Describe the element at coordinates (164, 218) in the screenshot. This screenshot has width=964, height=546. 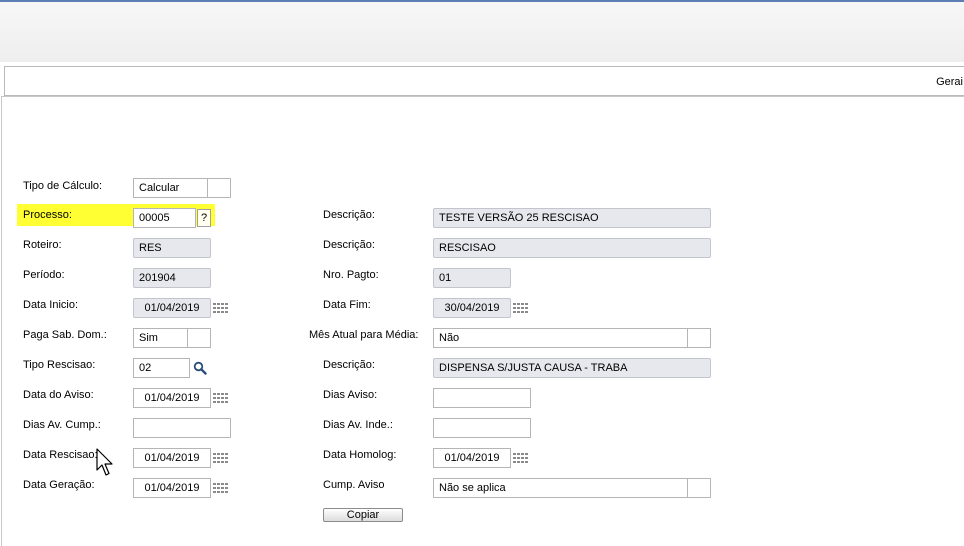
I see `processo-input: 00005` at that location.